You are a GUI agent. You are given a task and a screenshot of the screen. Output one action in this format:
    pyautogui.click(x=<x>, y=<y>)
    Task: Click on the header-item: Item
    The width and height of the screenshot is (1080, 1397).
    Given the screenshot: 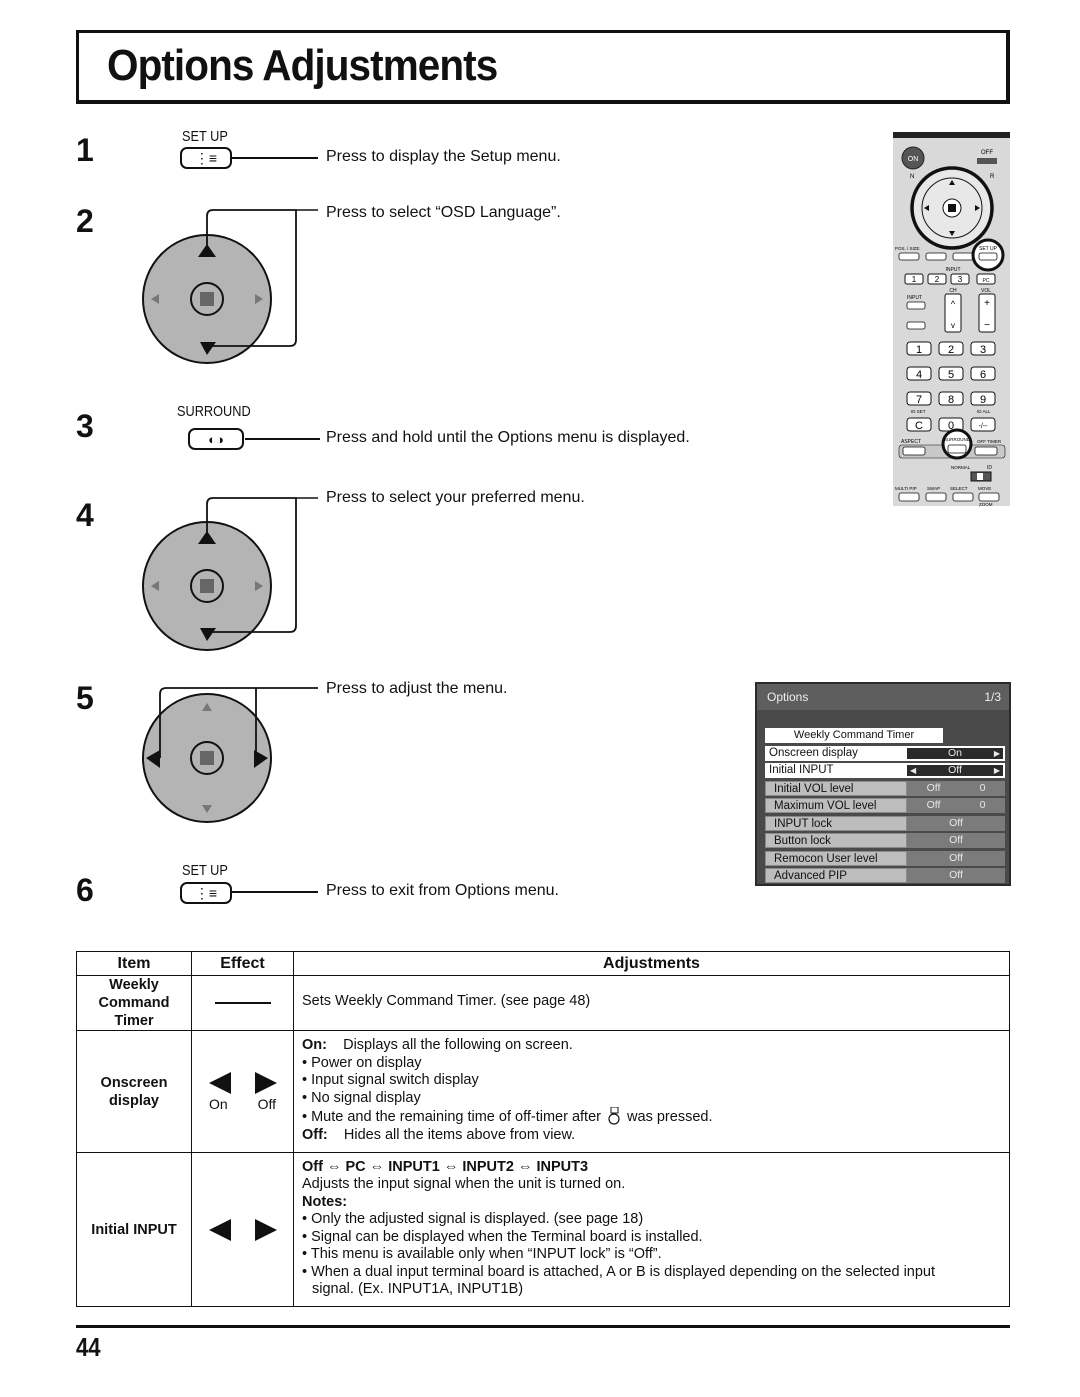 What is the action you would take?
    pyautogui.click(x=134, y=963)
    